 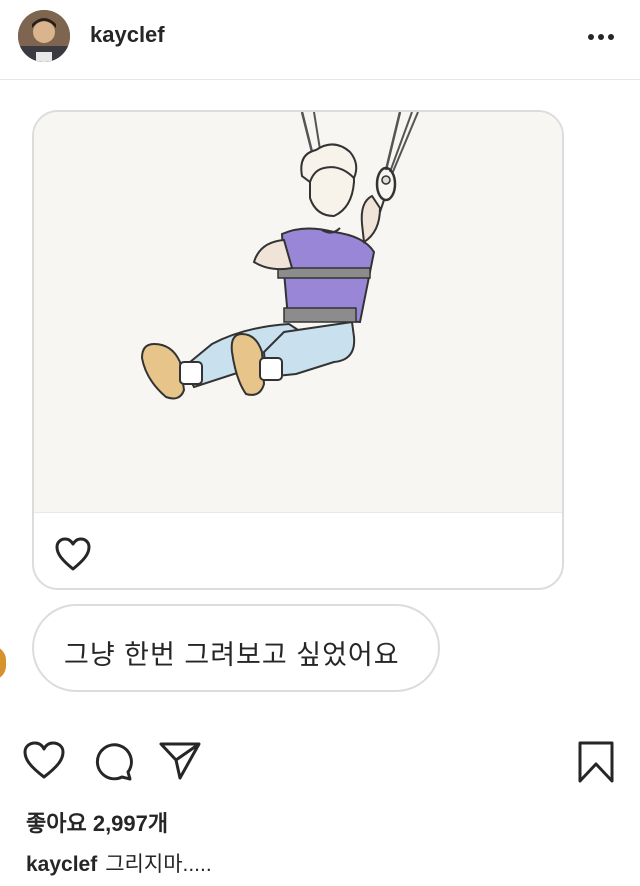 I want to click on more-options-icon, so click(x=601, y=36).